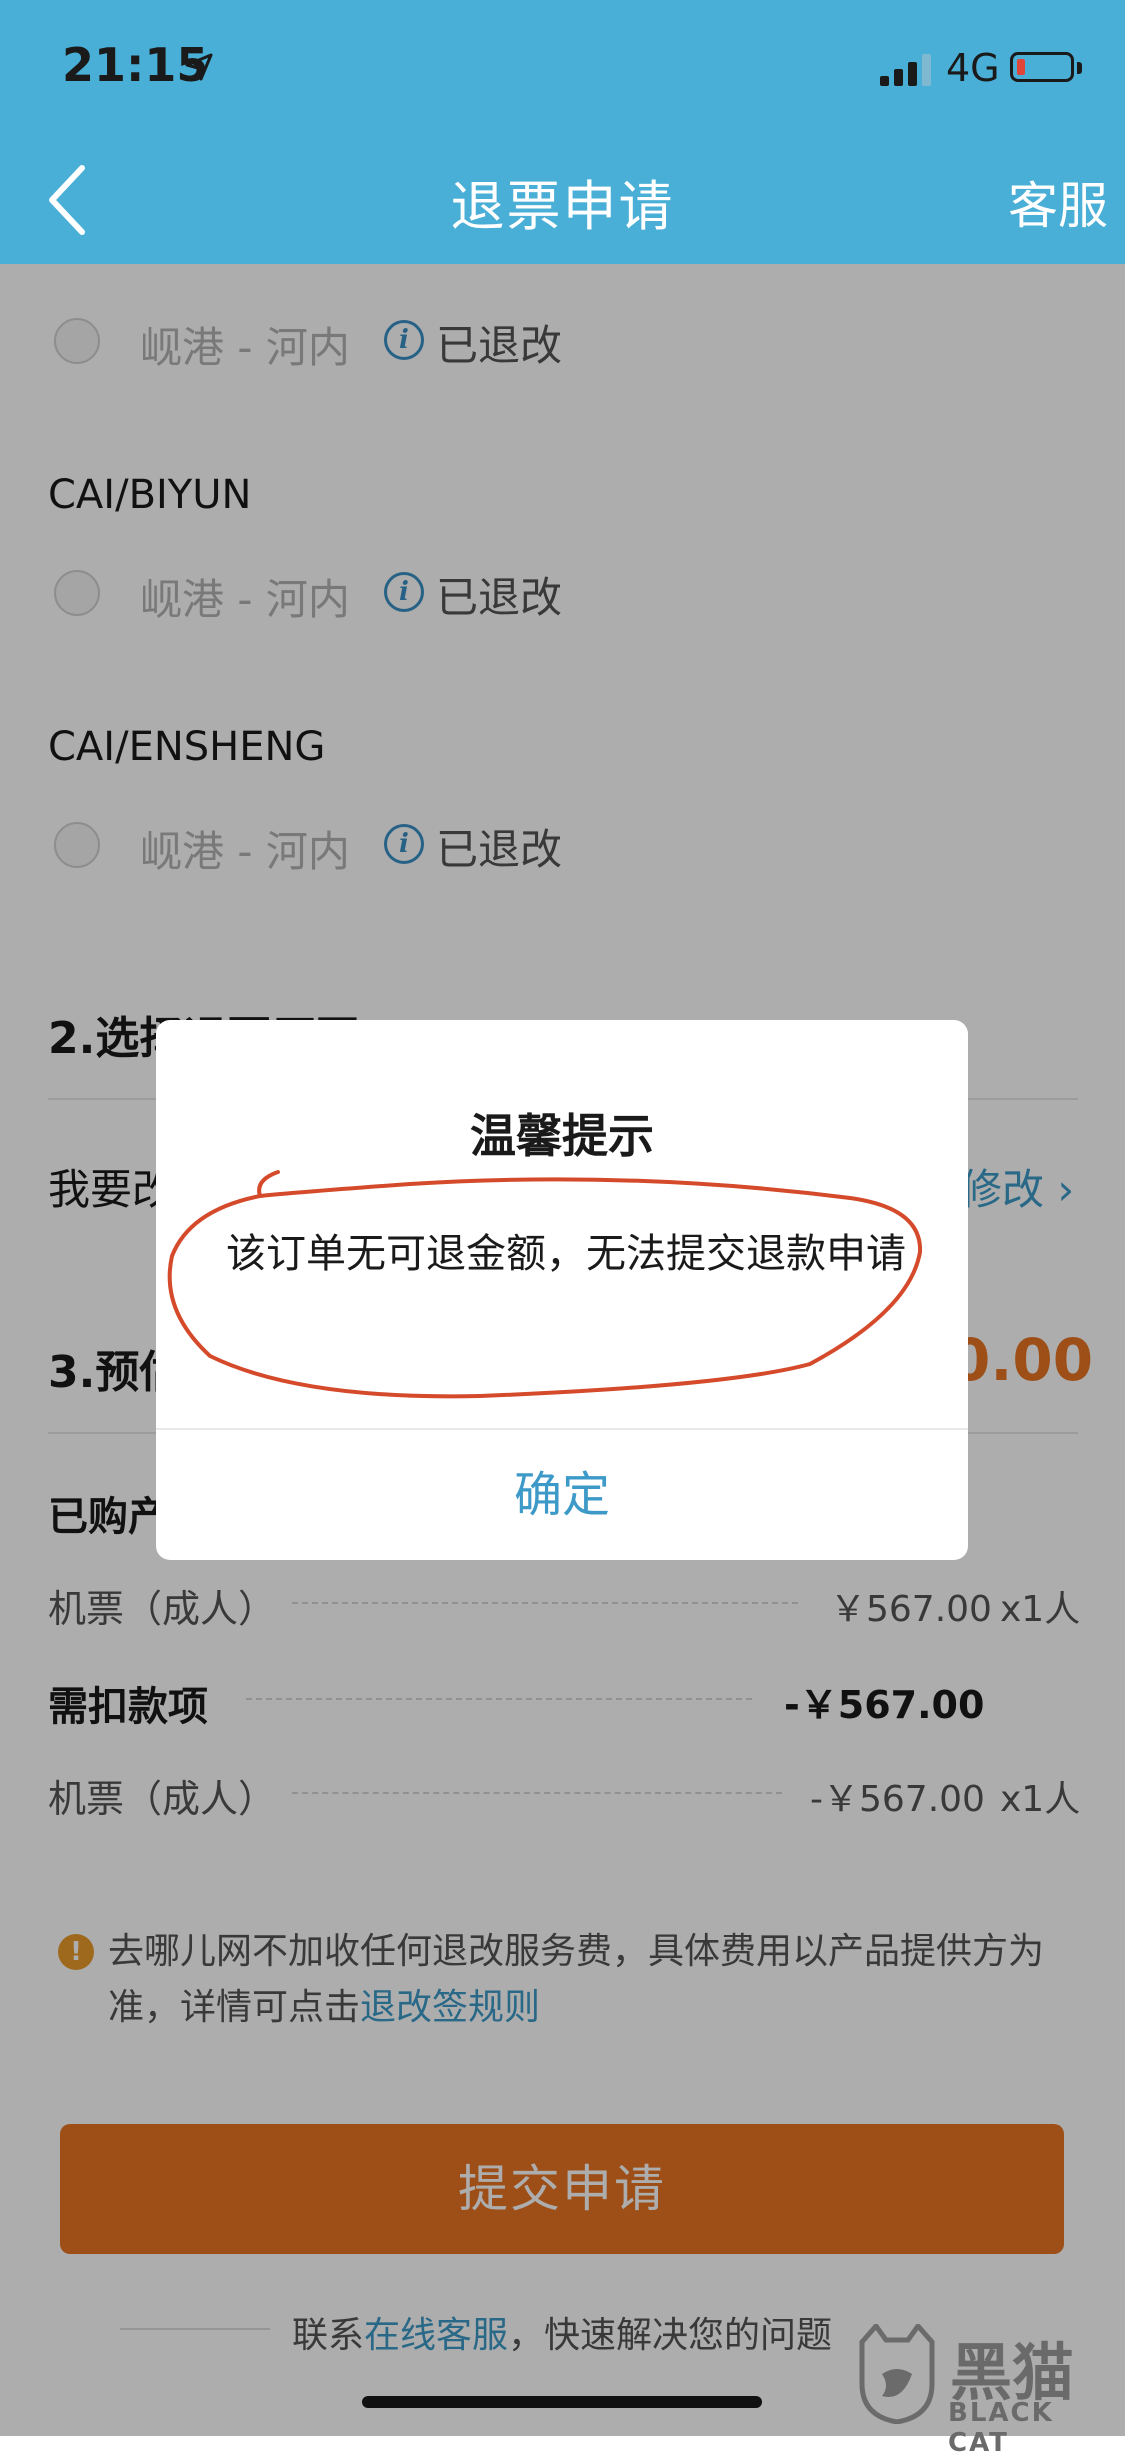 Image resolution: width=1125 pixels, height=2458 pixels. What do you see at coordinates (897, 2374) in the screenshot?
I see `black-cat-logo-icon` at bounding box center [897, 2374].